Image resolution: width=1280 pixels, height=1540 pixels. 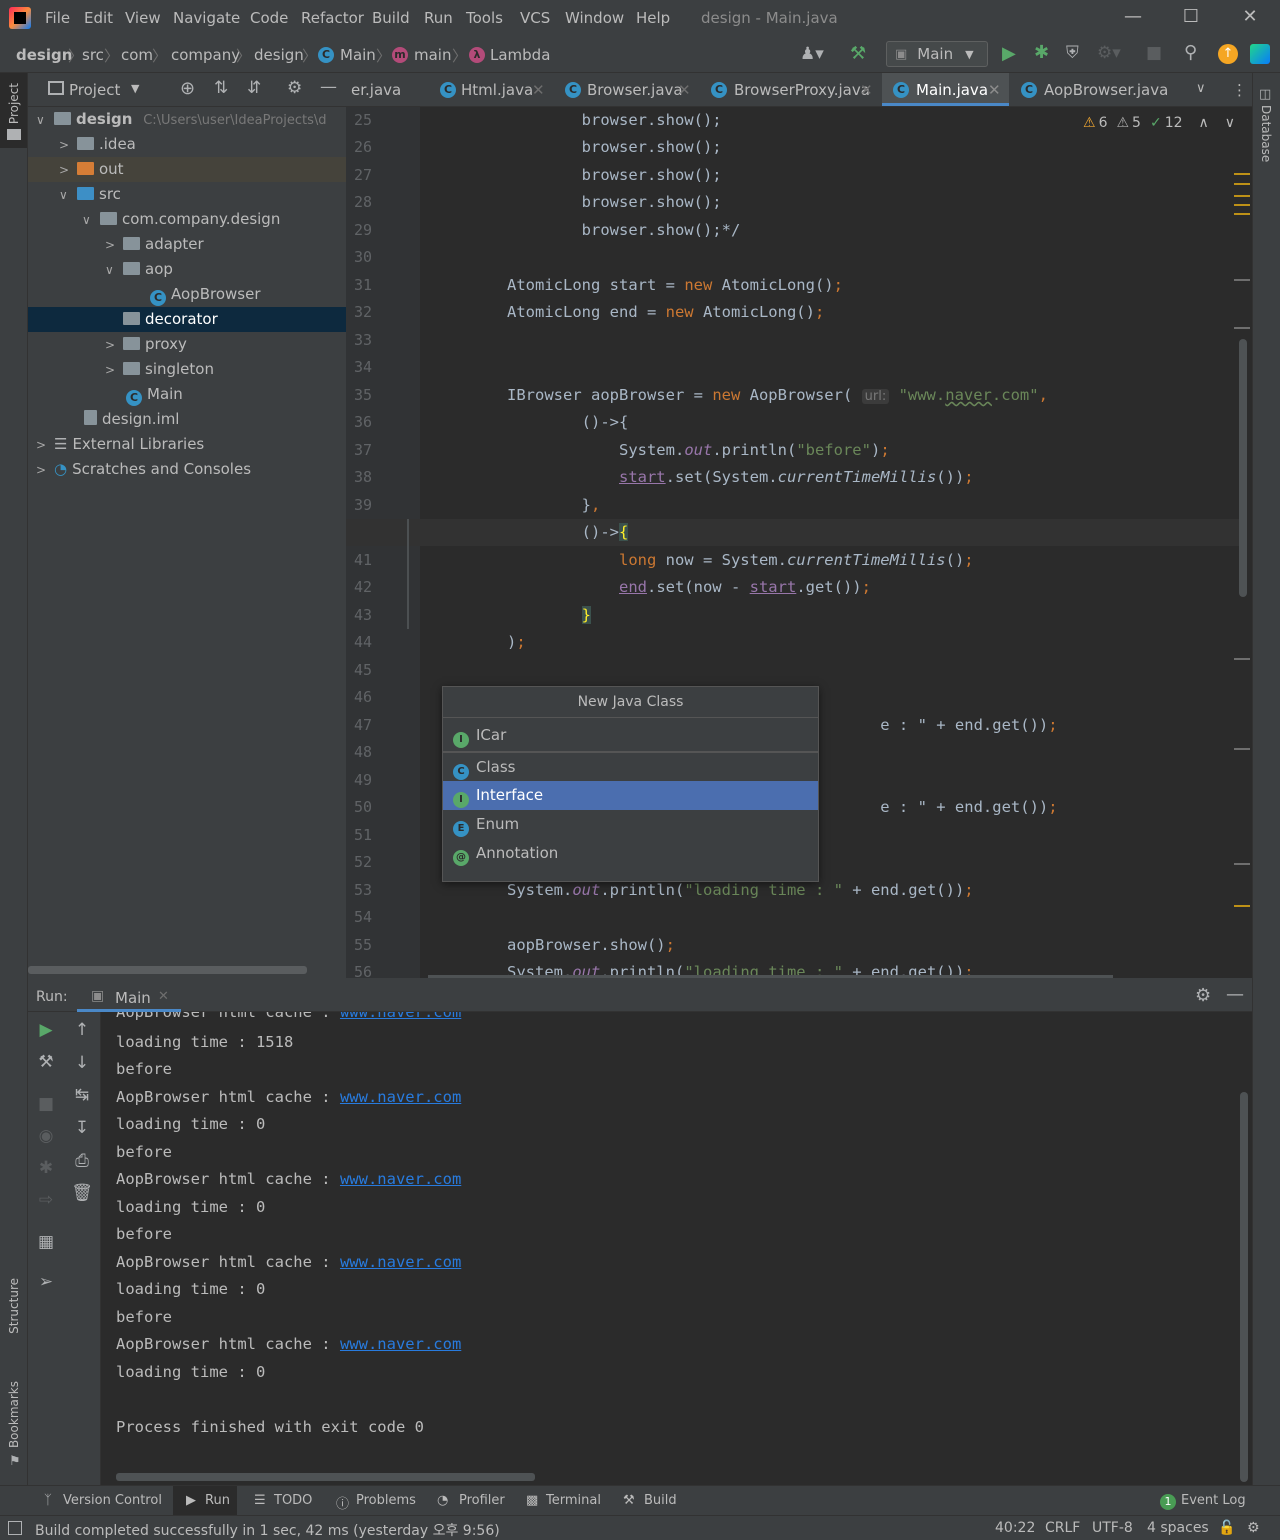 What do you see at coordinates (358, 55) in the screenshot?
I see `breadcrumb-main: Main` at bounding box center [358, 55].